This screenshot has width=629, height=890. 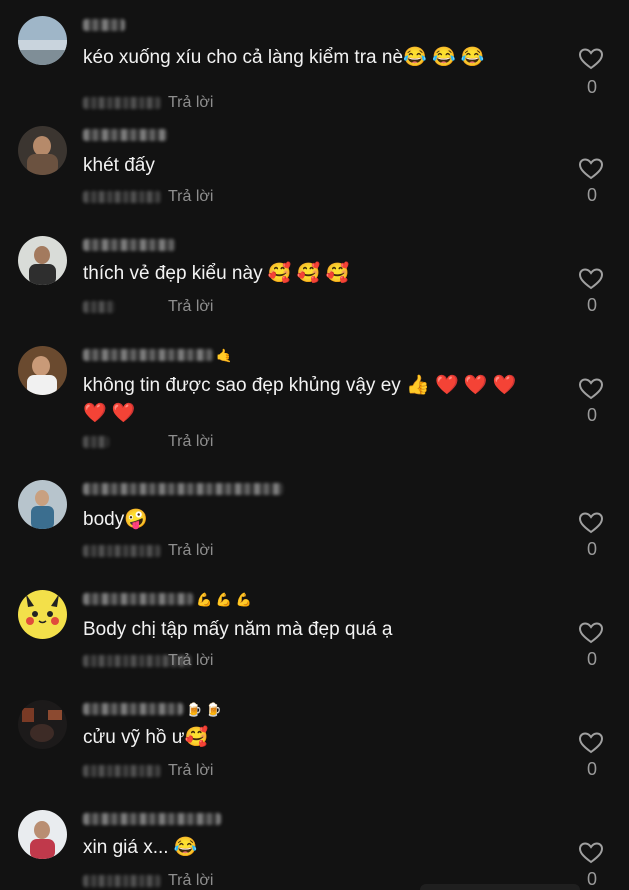 What do you see at coordinates (500, 887) in the screenshot?
I see `bottom-sheet-edge` at bounding box center [500, 887].